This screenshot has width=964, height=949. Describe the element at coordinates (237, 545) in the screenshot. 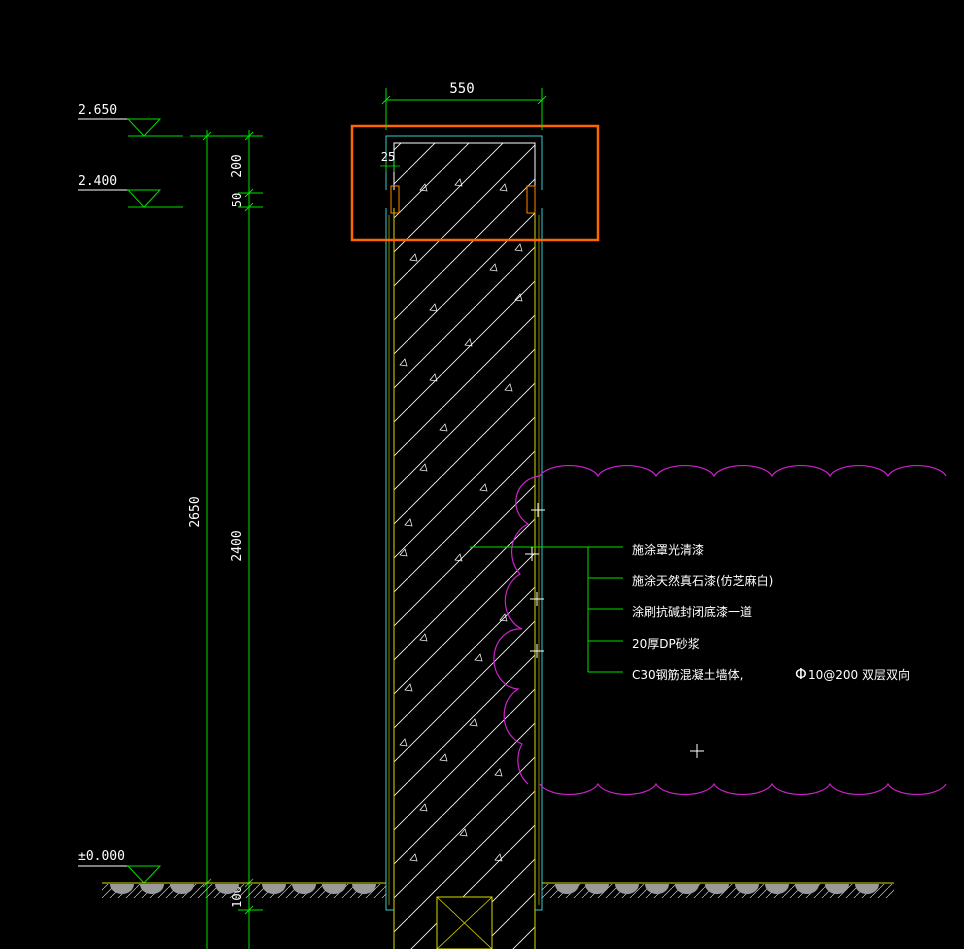

I see `dim-2400-label: 2400` at that location.